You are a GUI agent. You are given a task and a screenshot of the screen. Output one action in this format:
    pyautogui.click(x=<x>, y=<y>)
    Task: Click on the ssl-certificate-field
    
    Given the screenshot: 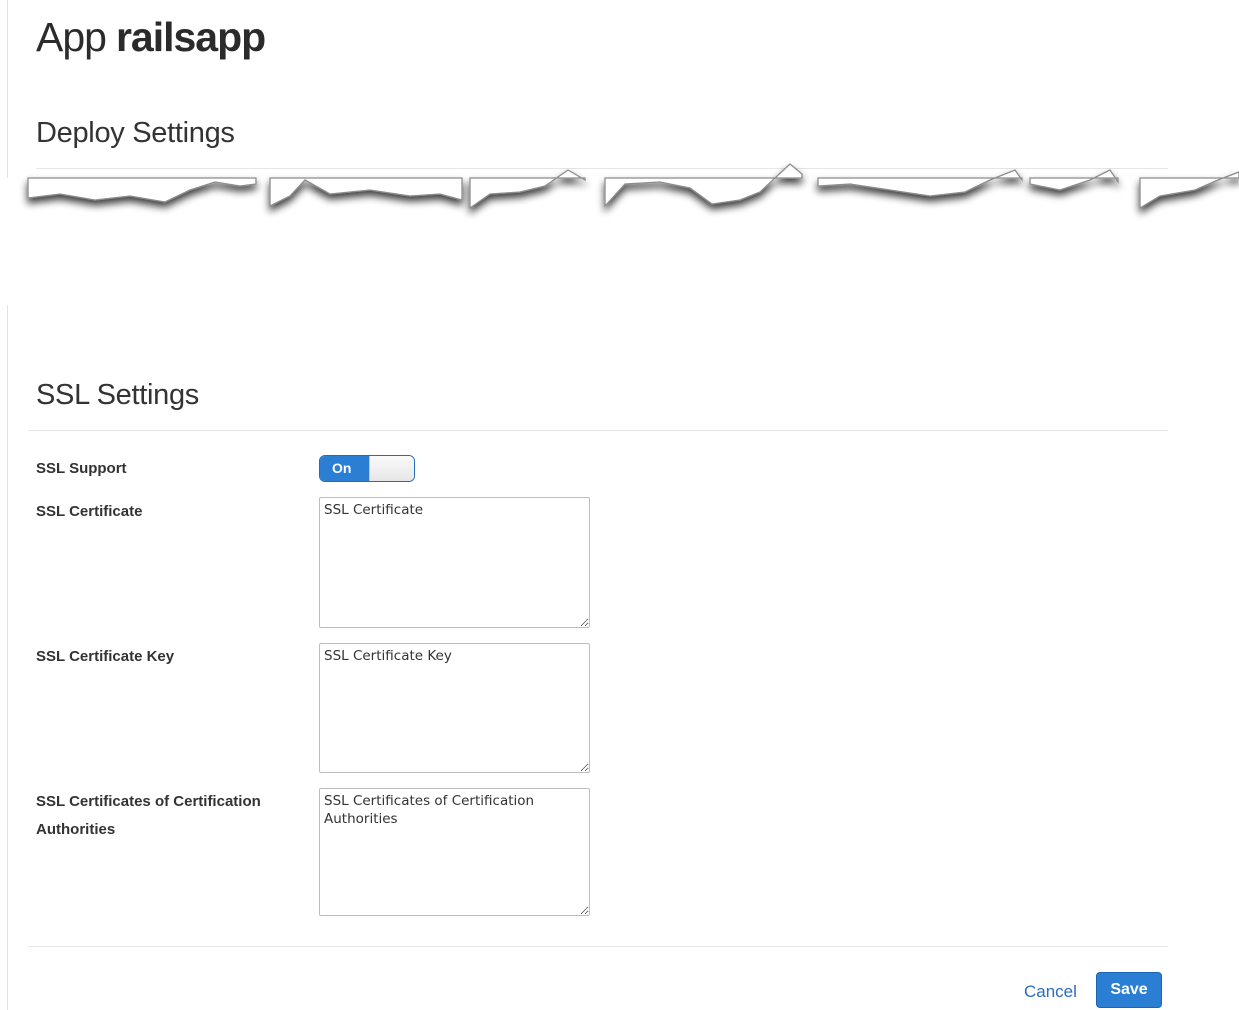 What is the action you would take?
    pyautogui.click(x=454, y=562)
    